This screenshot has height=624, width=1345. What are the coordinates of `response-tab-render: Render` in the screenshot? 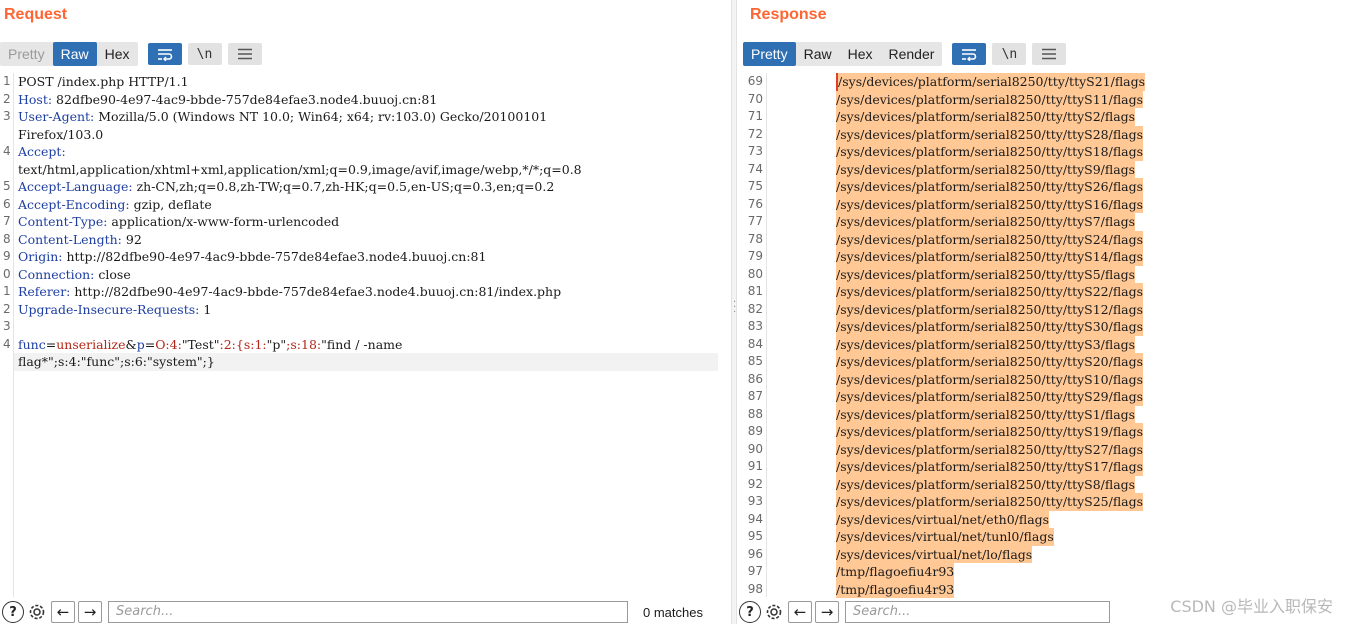 It's located at (912, 54).